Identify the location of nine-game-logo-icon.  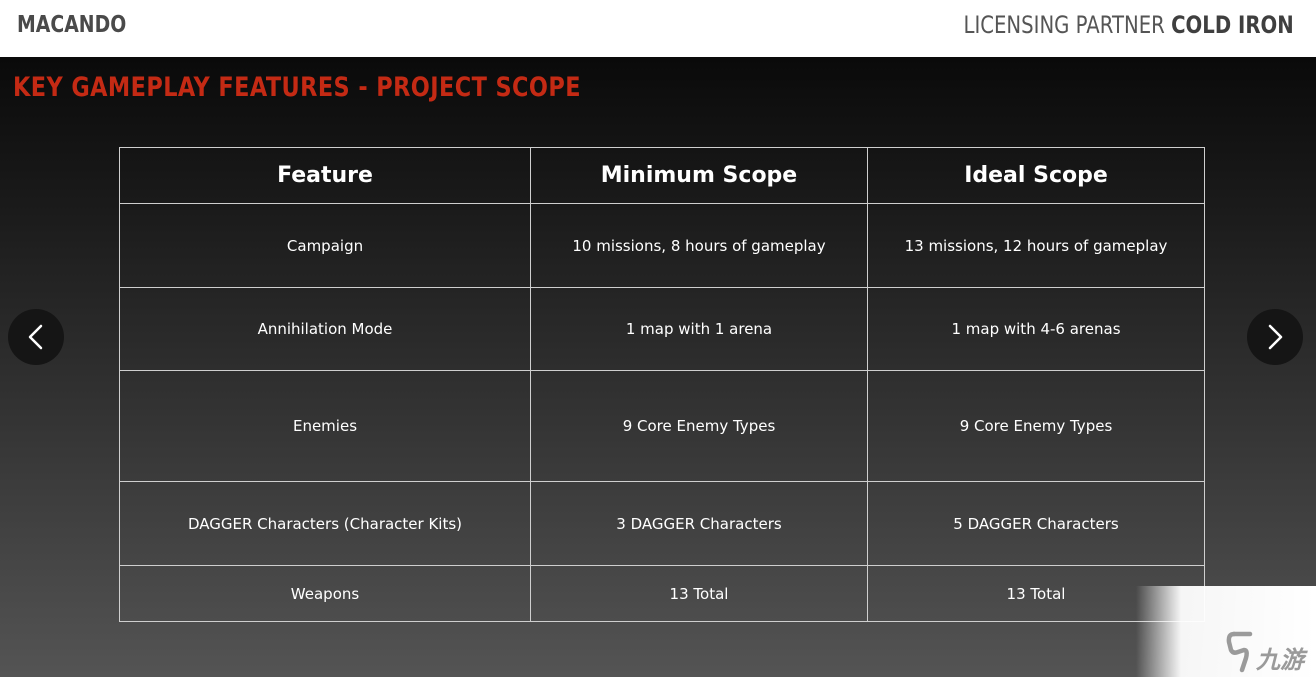
(1239, 652).